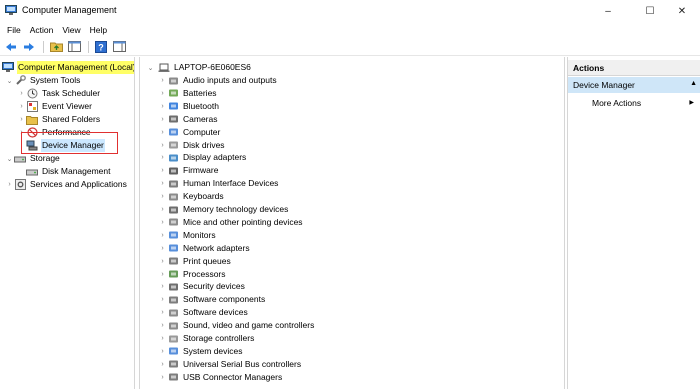  I want to click on tree-item-shared-folders: › Shared Folders, so click(59, 119).